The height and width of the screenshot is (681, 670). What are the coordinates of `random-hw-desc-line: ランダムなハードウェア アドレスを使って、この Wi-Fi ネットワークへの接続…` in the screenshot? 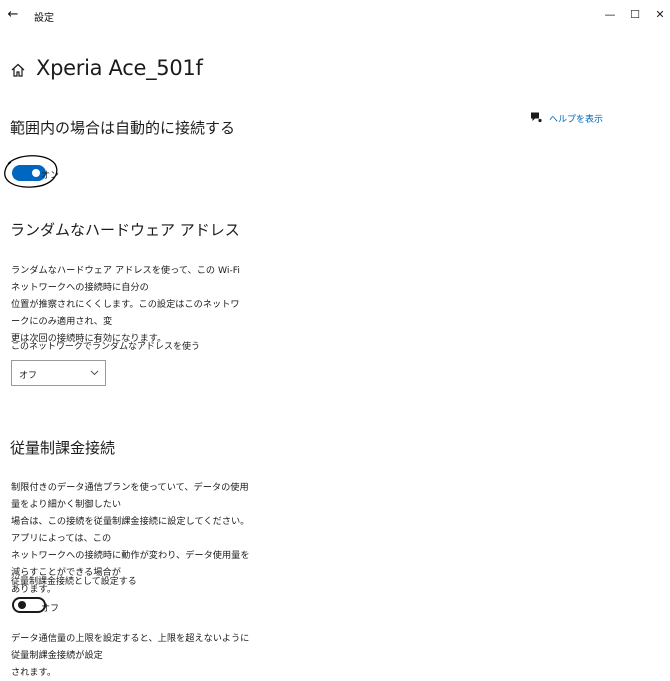 It's located at (125, 279).